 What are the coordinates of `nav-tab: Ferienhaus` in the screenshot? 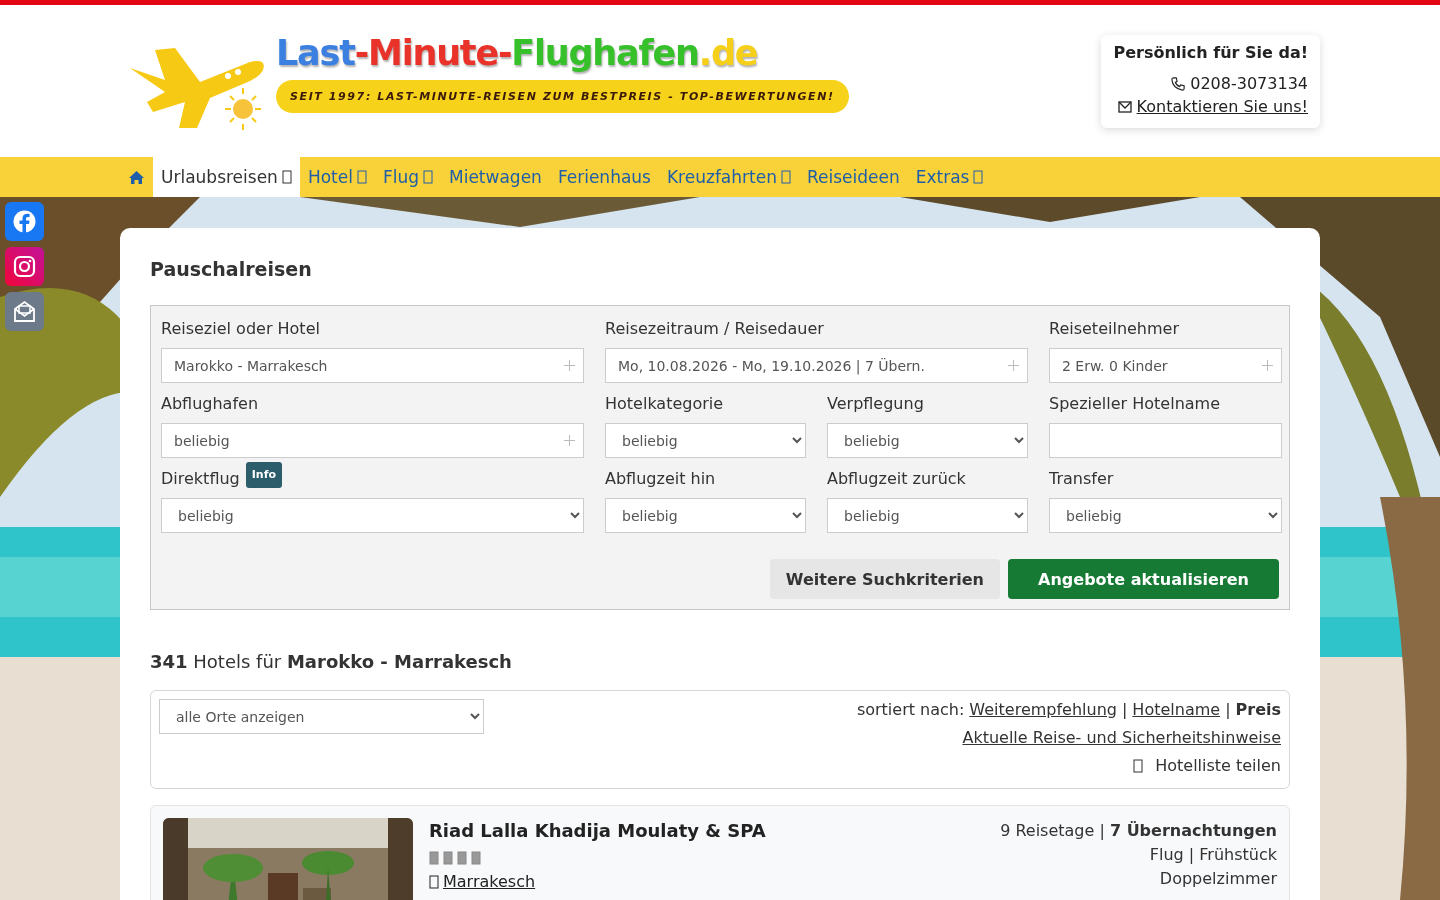 It's located at (604, 177).